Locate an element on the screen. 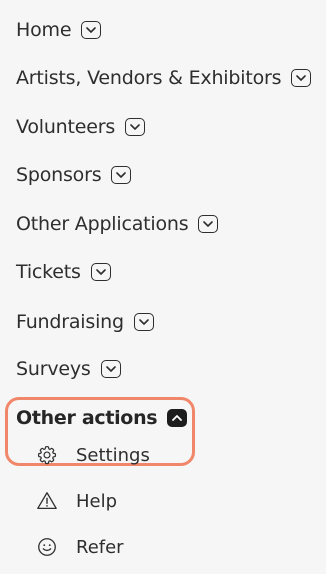 The image size is (326, 574). nav-item-volunteers: Volunteers is located at coordinates (81, 127).